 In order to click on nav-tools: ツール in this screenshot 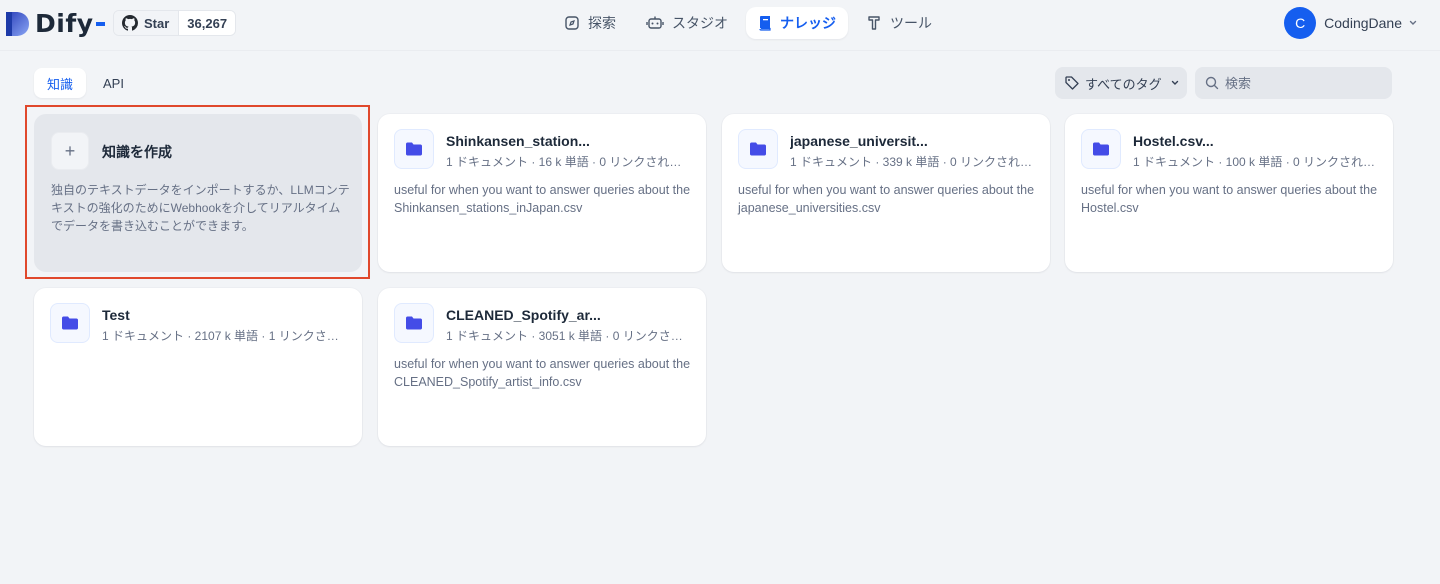, I will do `click(899, 23)`.